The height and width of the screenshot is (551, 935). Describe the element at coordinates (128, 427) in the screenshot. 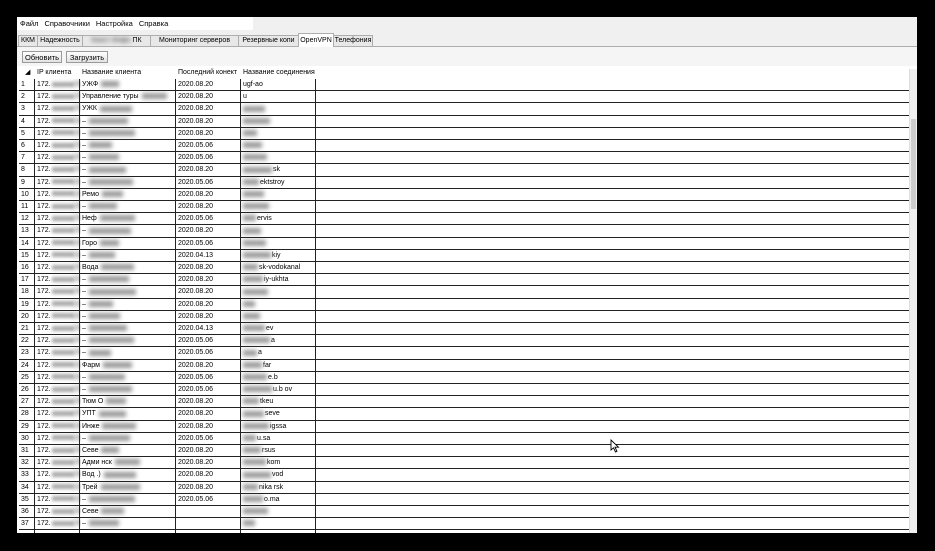

I see `client-name-cell: Инже` at that location.